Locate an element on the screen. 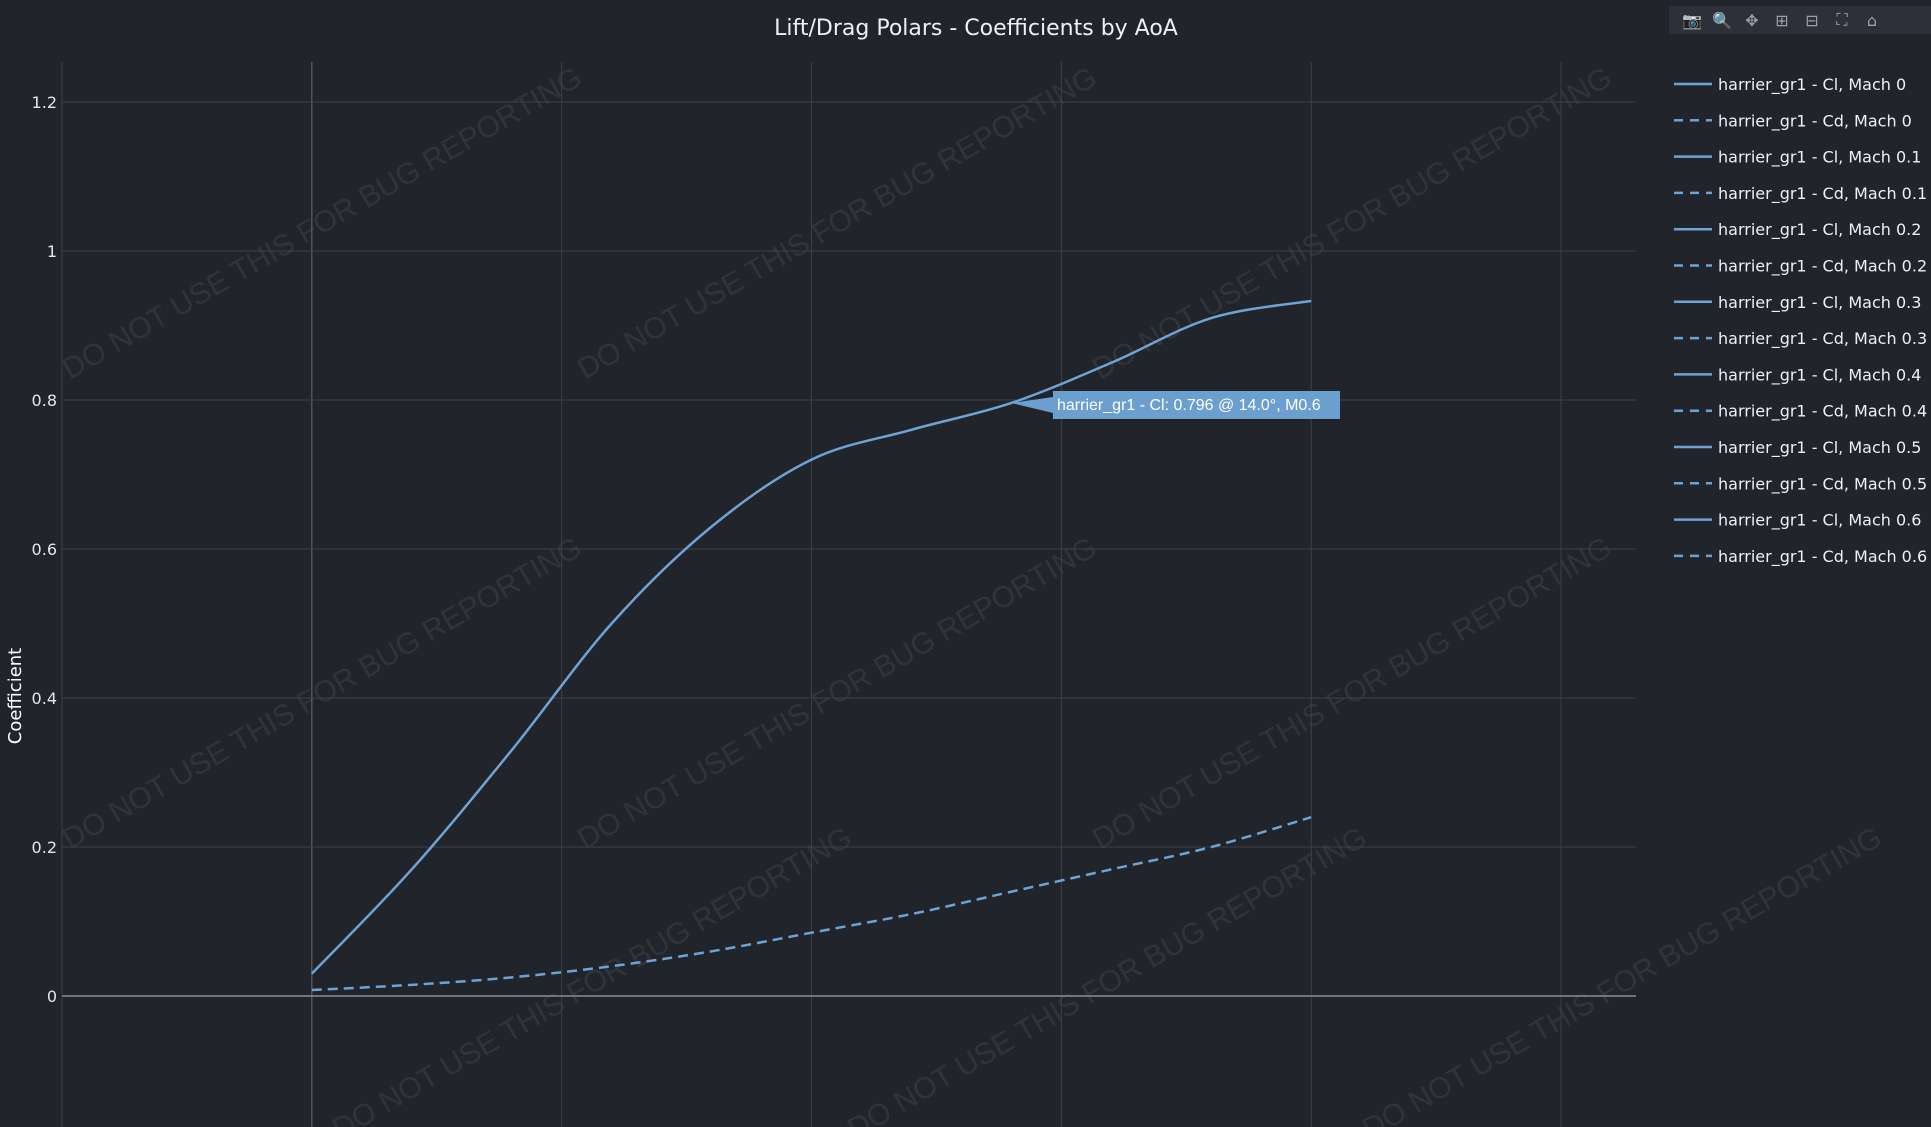 The width and height of the screenshot is (1931, 1127). legend-item: harrier_gr1 - Cd, Mach 0.2 is located at coordinates (1800, 267).